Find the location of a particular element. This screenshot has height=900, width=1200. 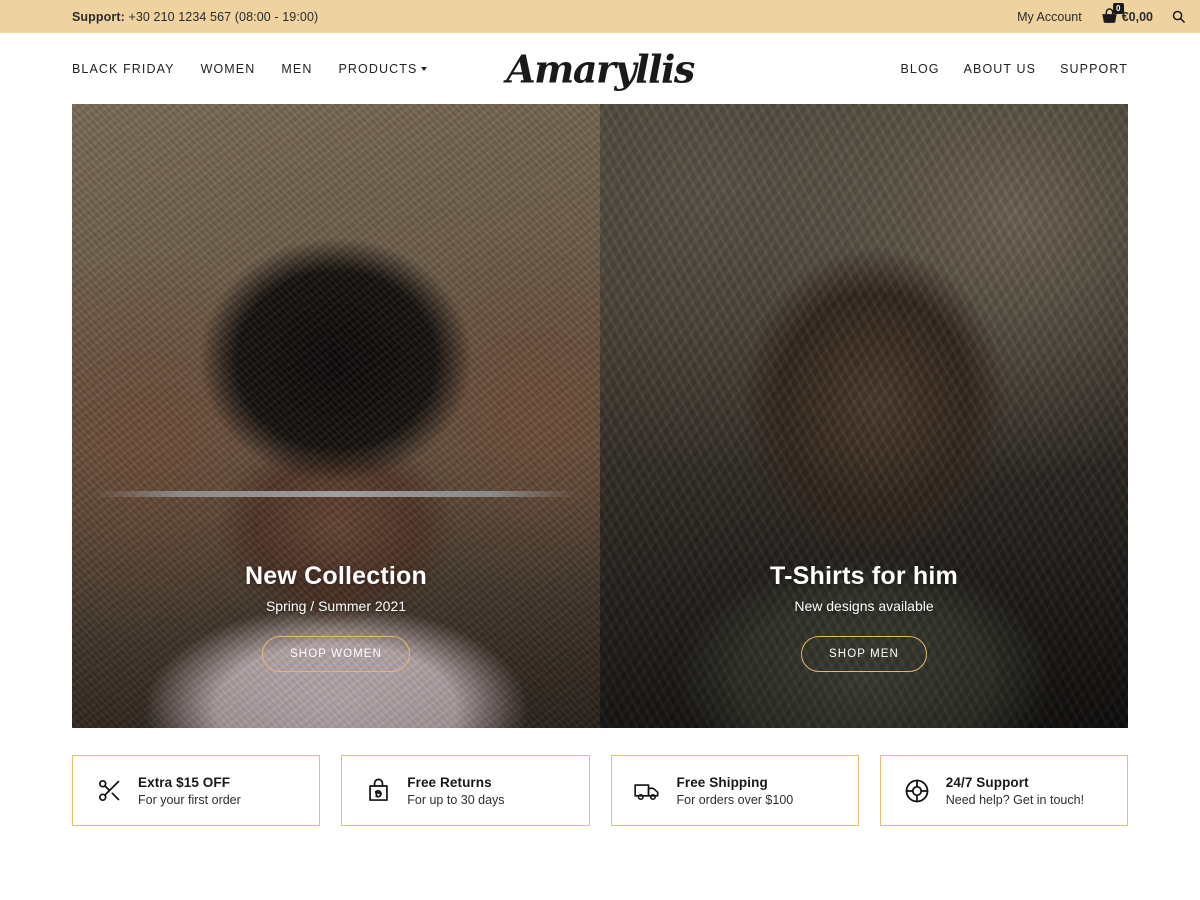

feature-card-shipping: Free Shipping For orders over $100 is located at coordinates (734, 790).